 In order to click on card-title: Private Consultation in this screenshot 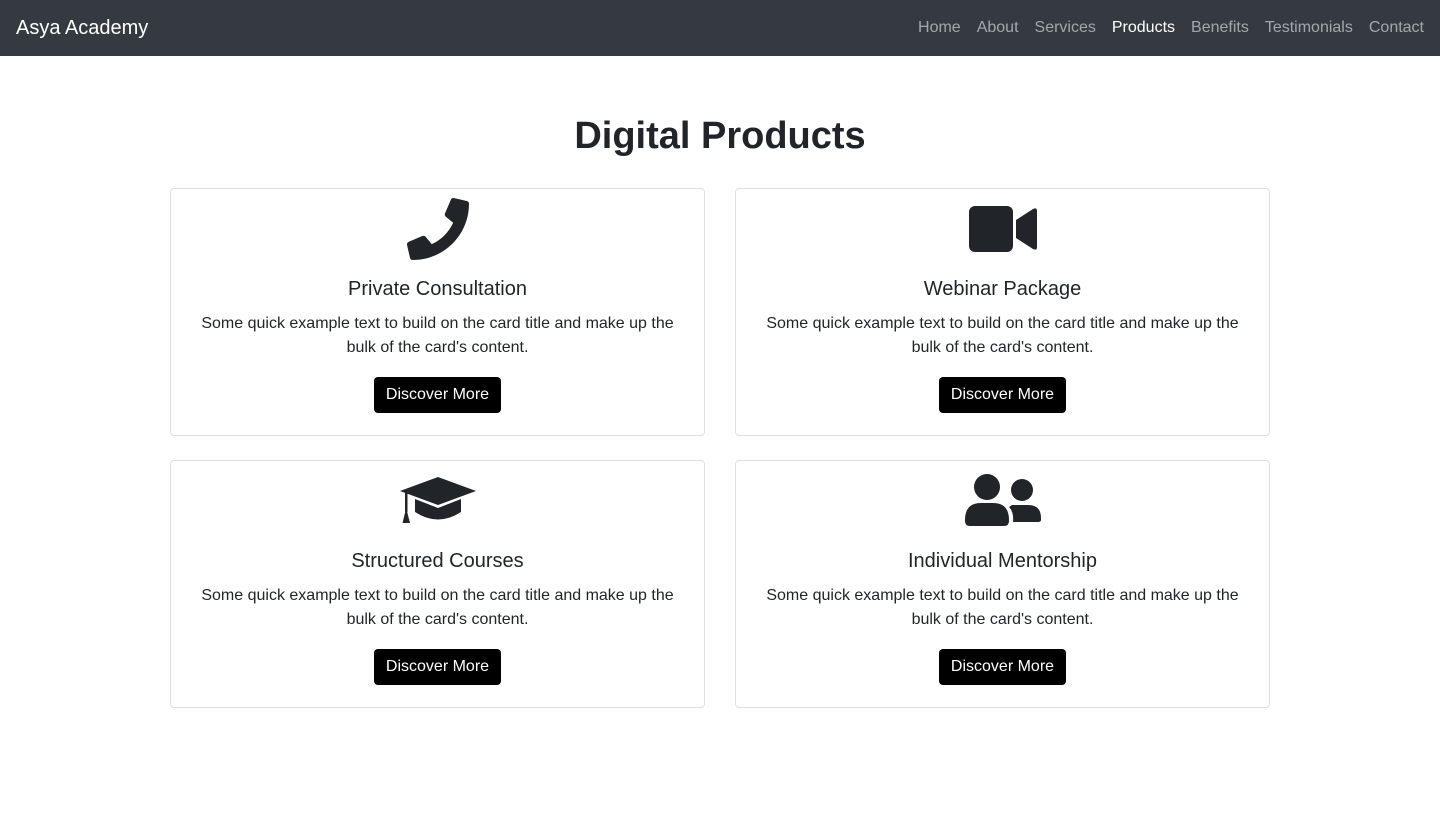, I will do `click(437, 289)`.